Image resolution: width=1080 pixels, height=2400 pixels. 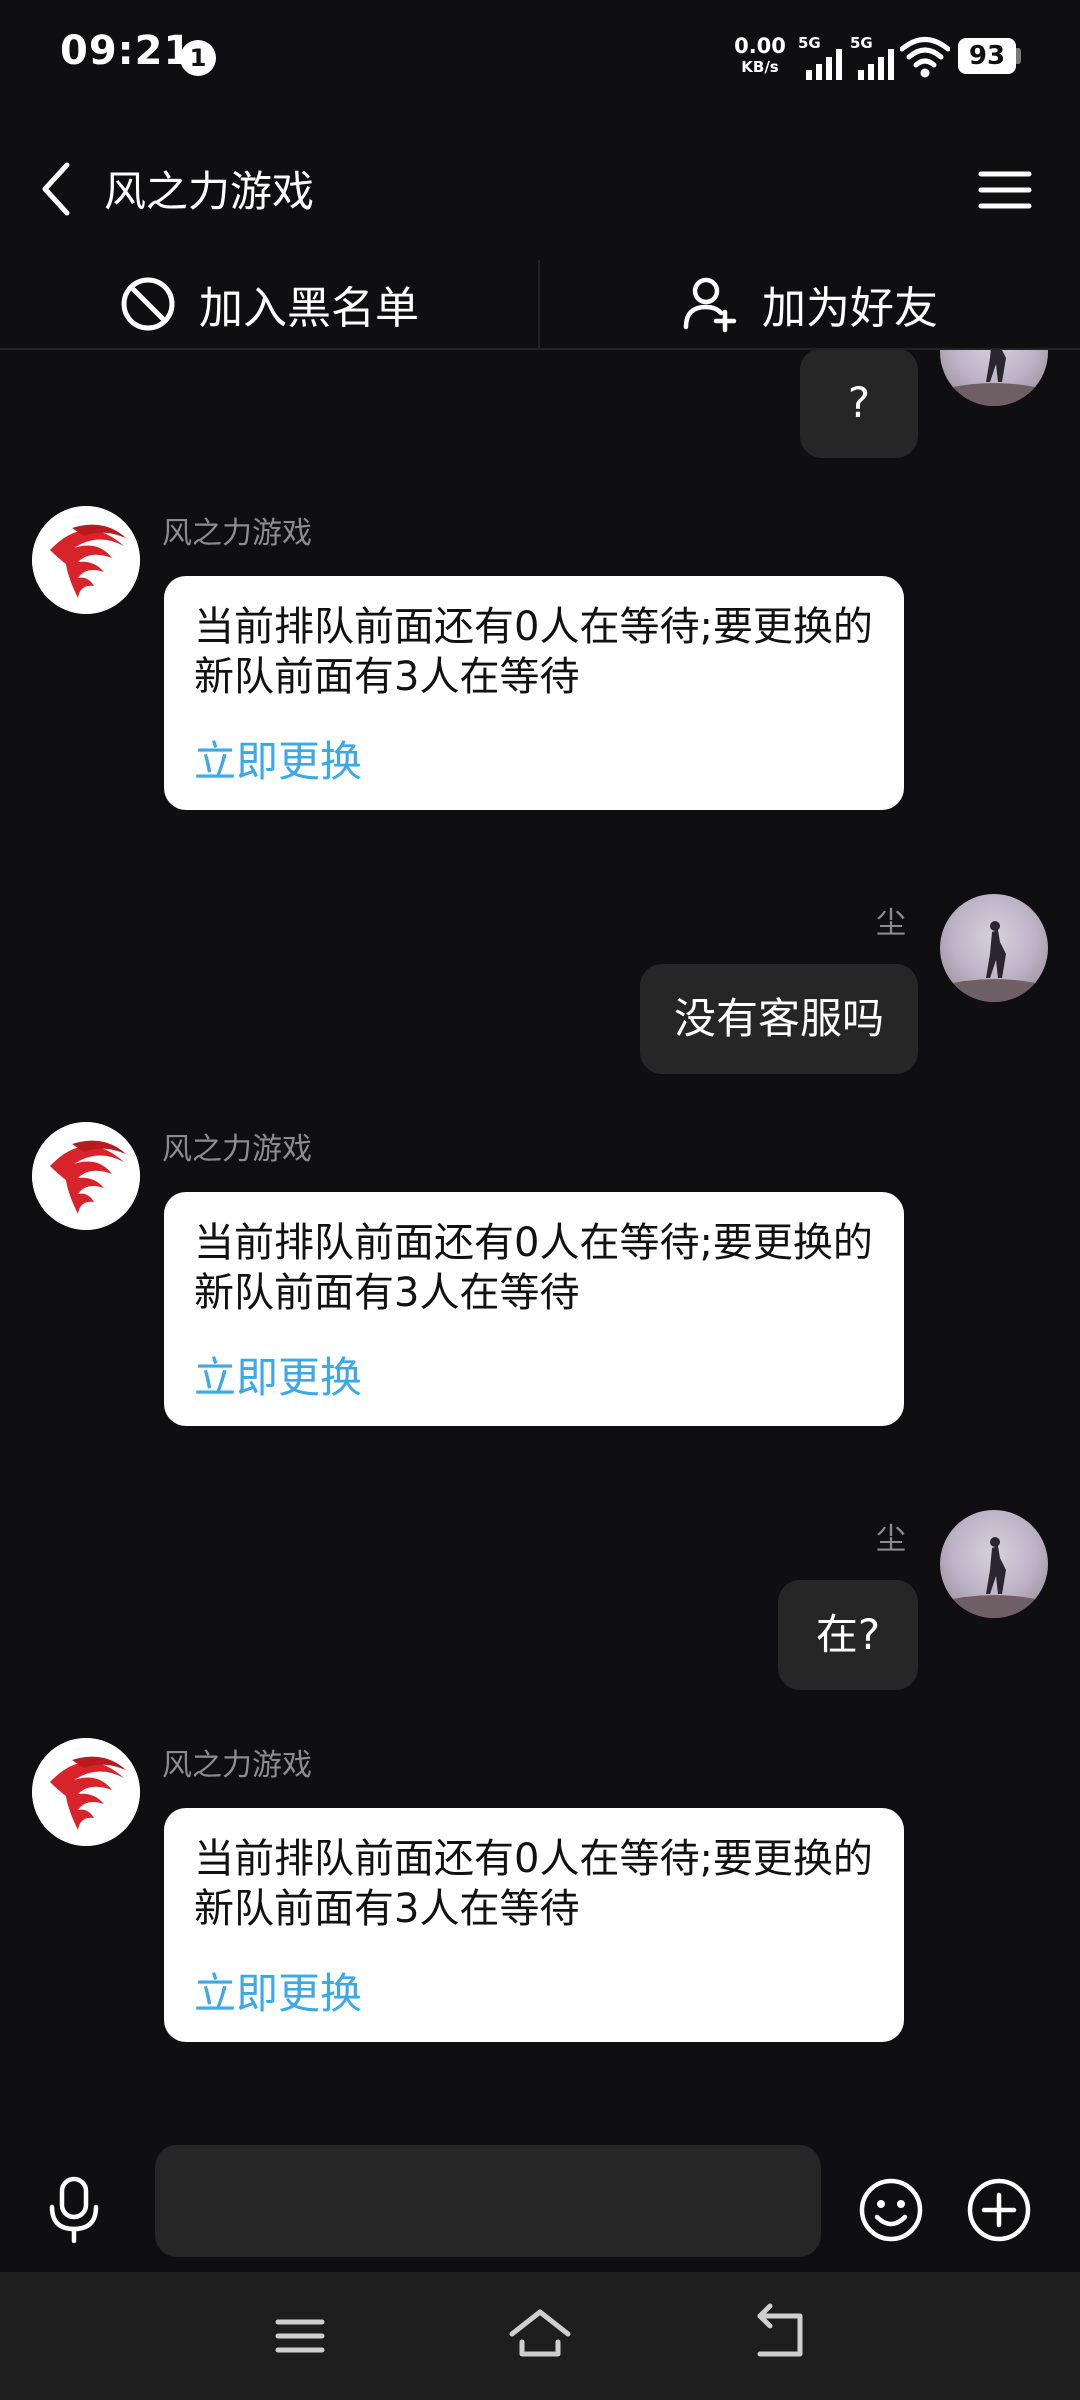 I want to click on message-bubble-self: 在?, so click(x=848, y=1635).